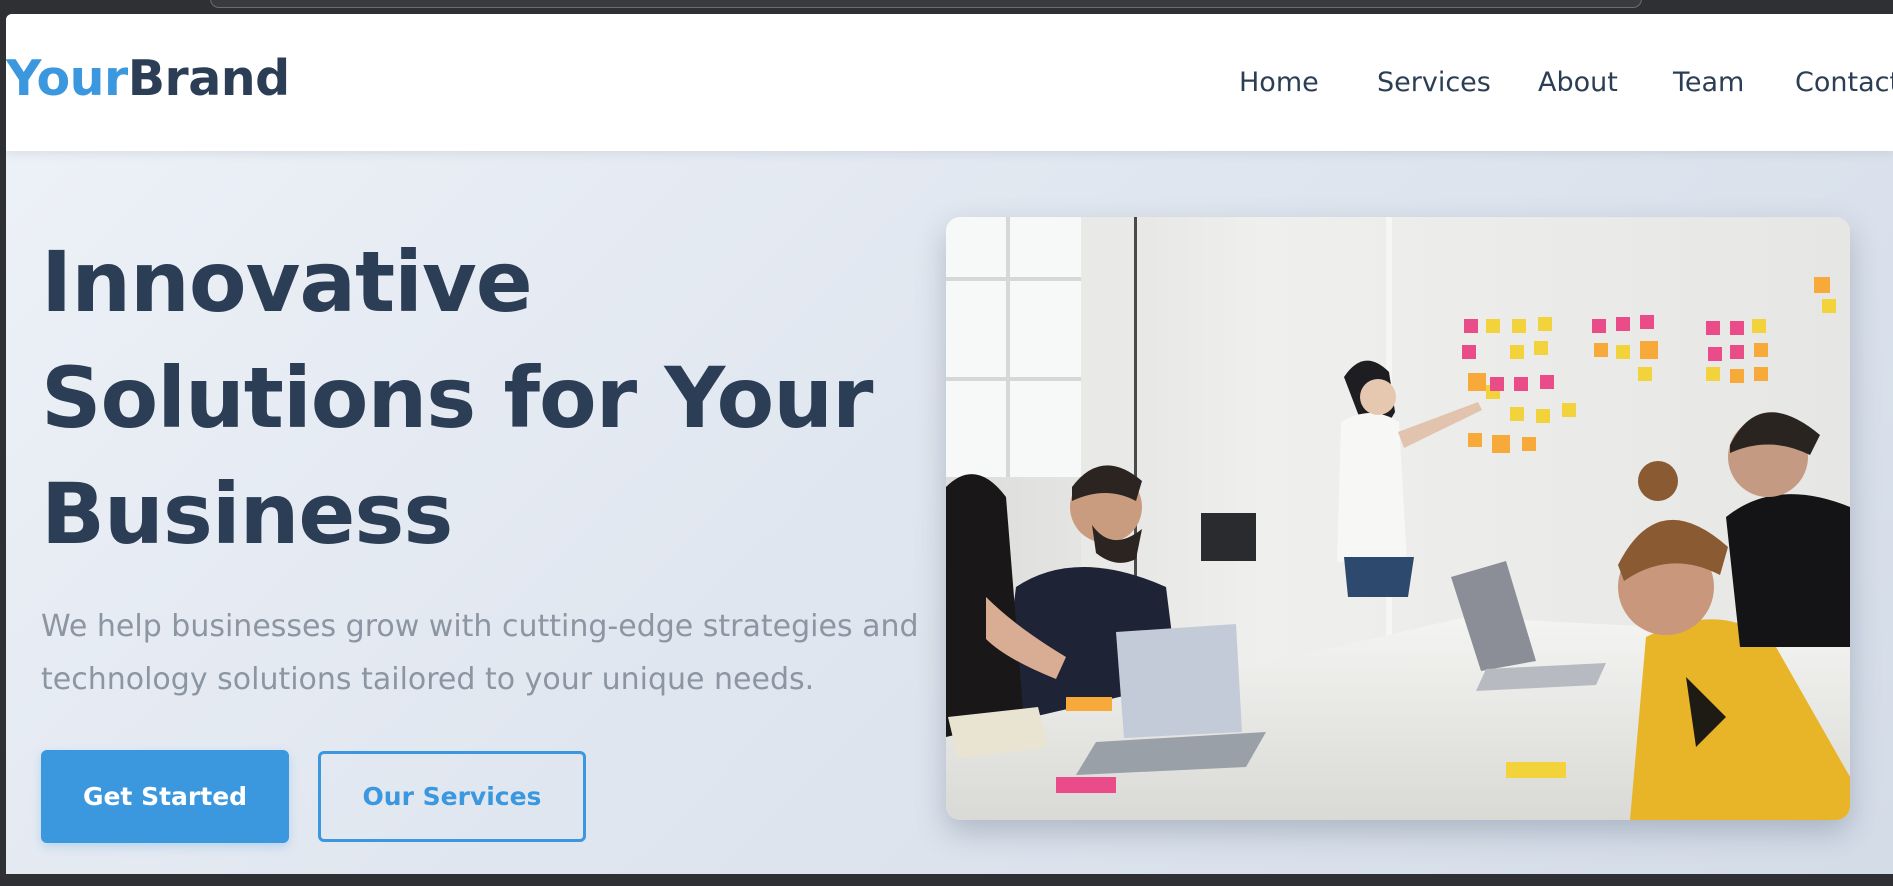 This screenshot has height=886, width=1893. Describe the element at coordinates (165, 796) in the screenshot. I see `get-started-button: Get Started` at that location.